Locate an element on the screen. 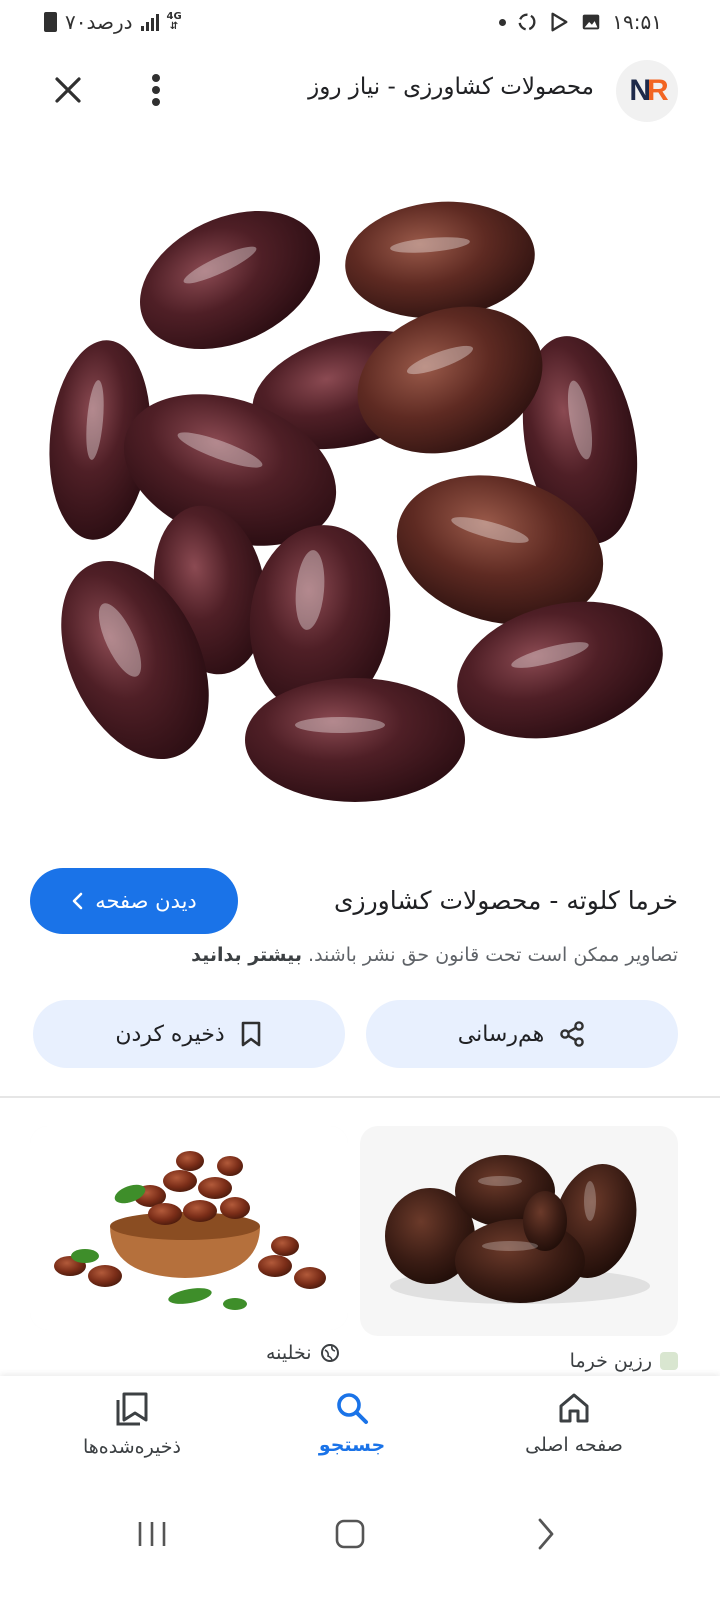 Image resolution: width=720 pixels, height=1600 pixels. related-image-dates-bowl is located at coordinates (189, 1228).